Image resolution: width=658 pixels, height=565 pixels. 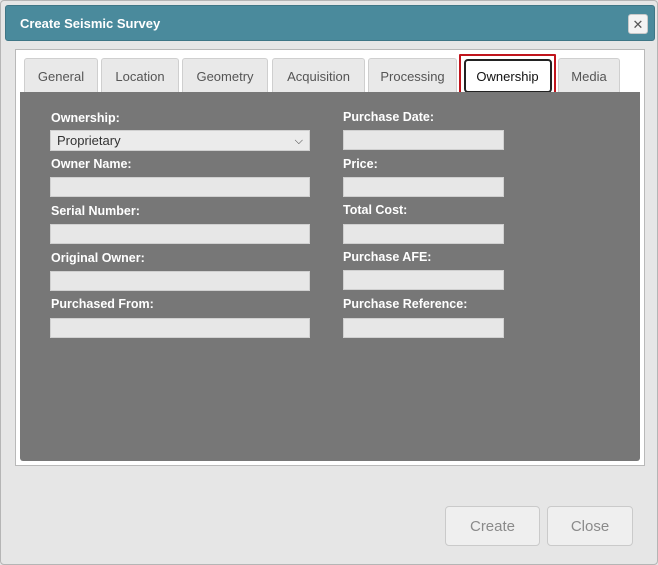 What do you see at coordinates (140, 75) in the screenshot?
I see `tab-location: Location` at bounding box center [140, 75].